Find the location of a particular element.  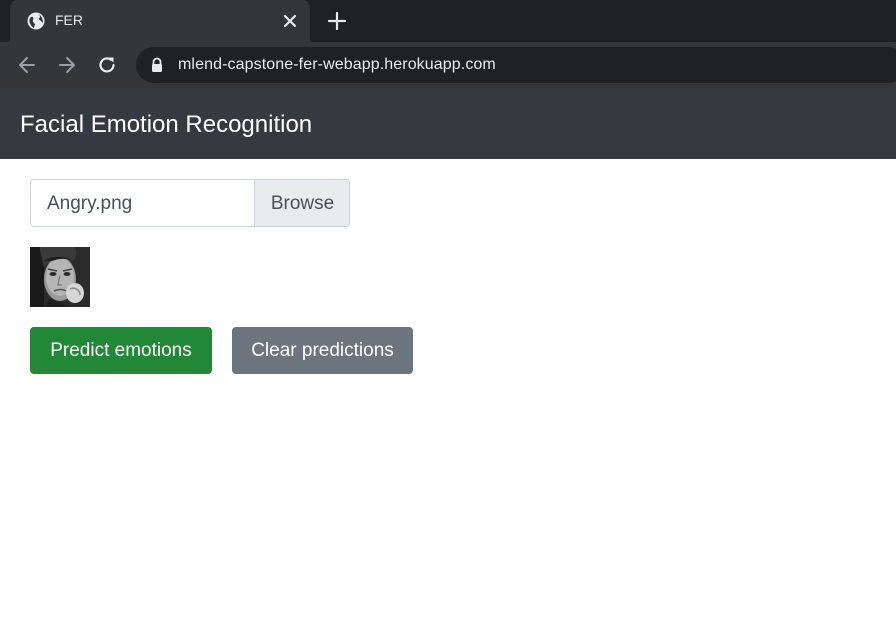

browser-toolbar: mlend-capstone-fer-webapp.herokuapp.com is located at coordinates (448, 65).